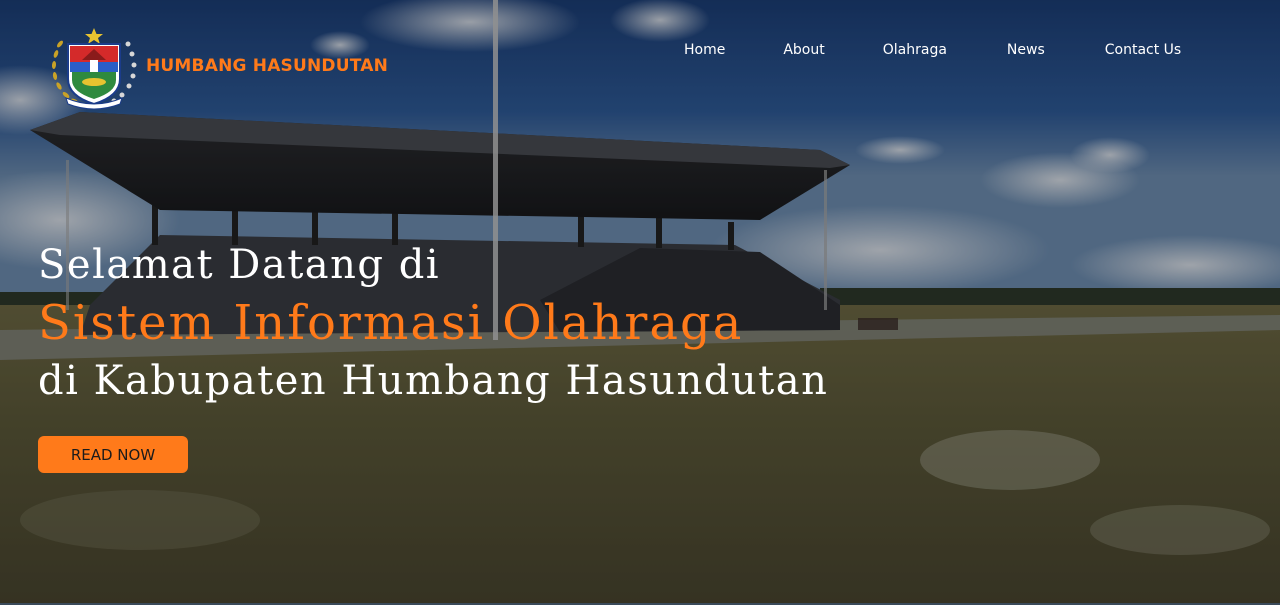 The height and width of the screenshot is (605, 1280). I want to click on nav-item-news: News, so click(1026, 50).